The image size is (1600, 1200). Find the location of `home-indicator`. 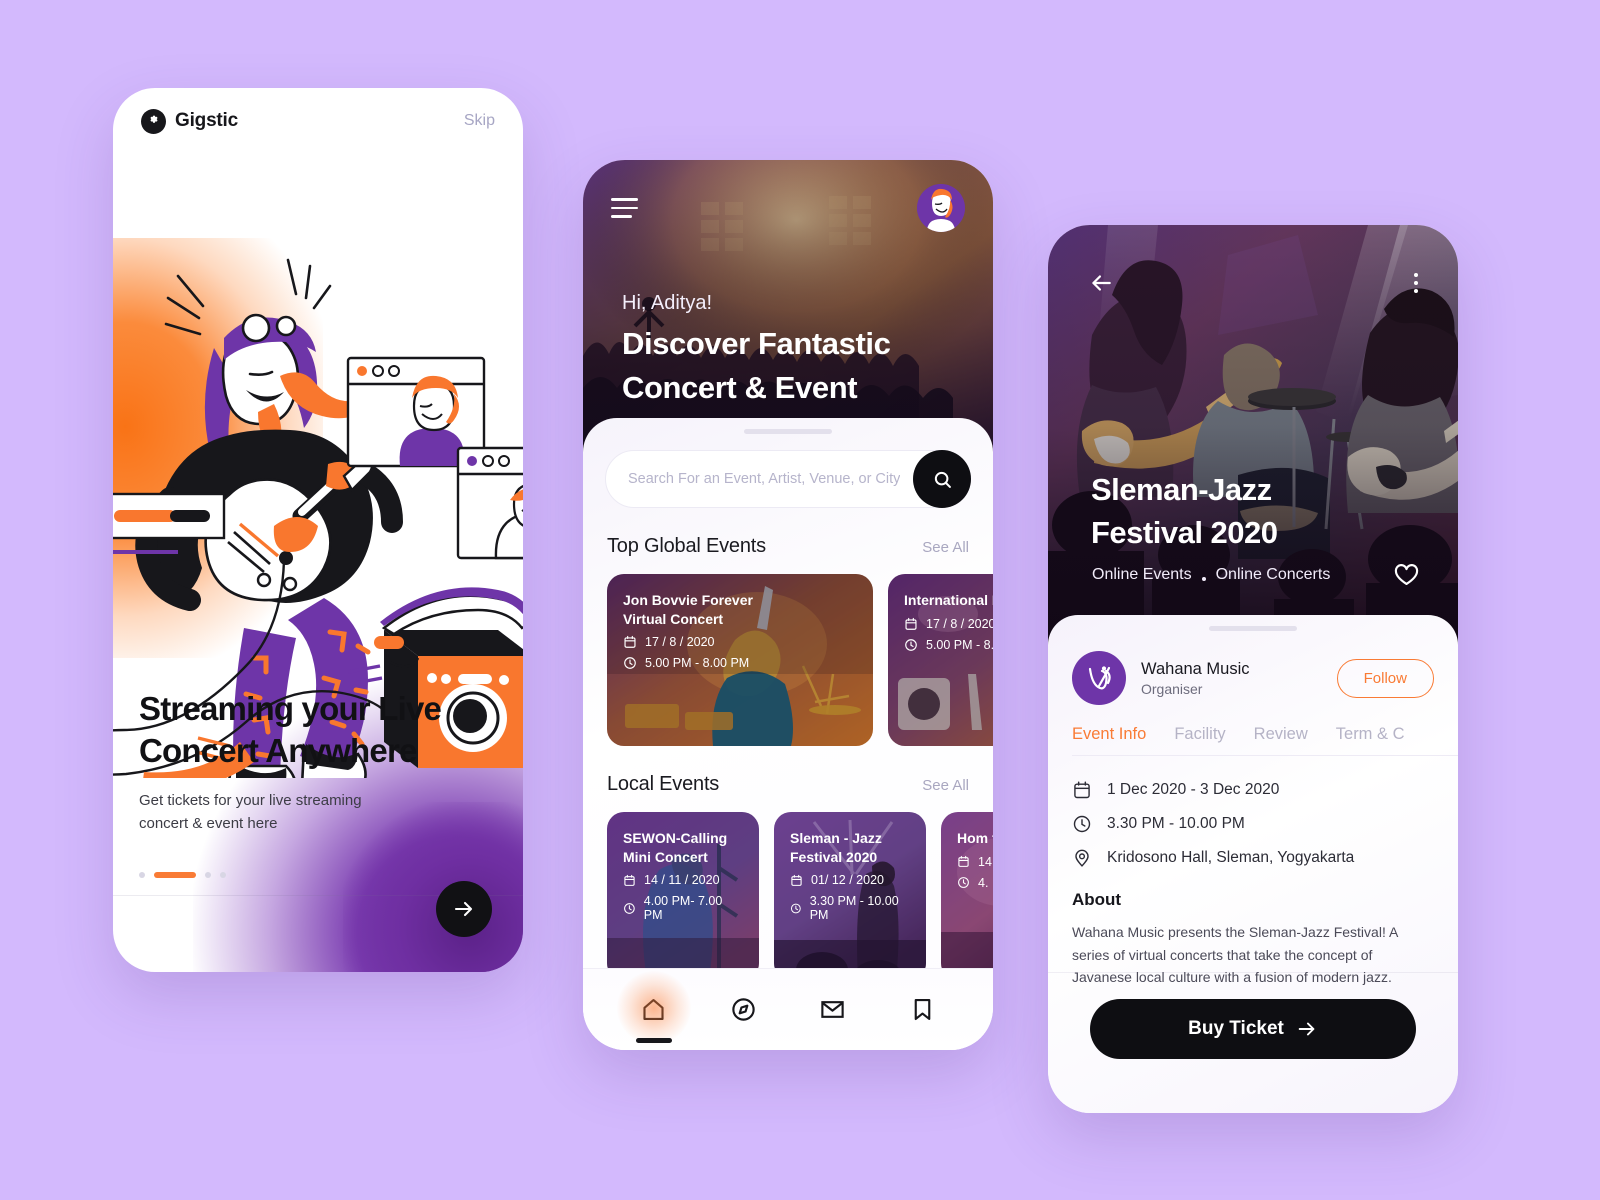

home-indicator is located at coordinates (653, 1040).